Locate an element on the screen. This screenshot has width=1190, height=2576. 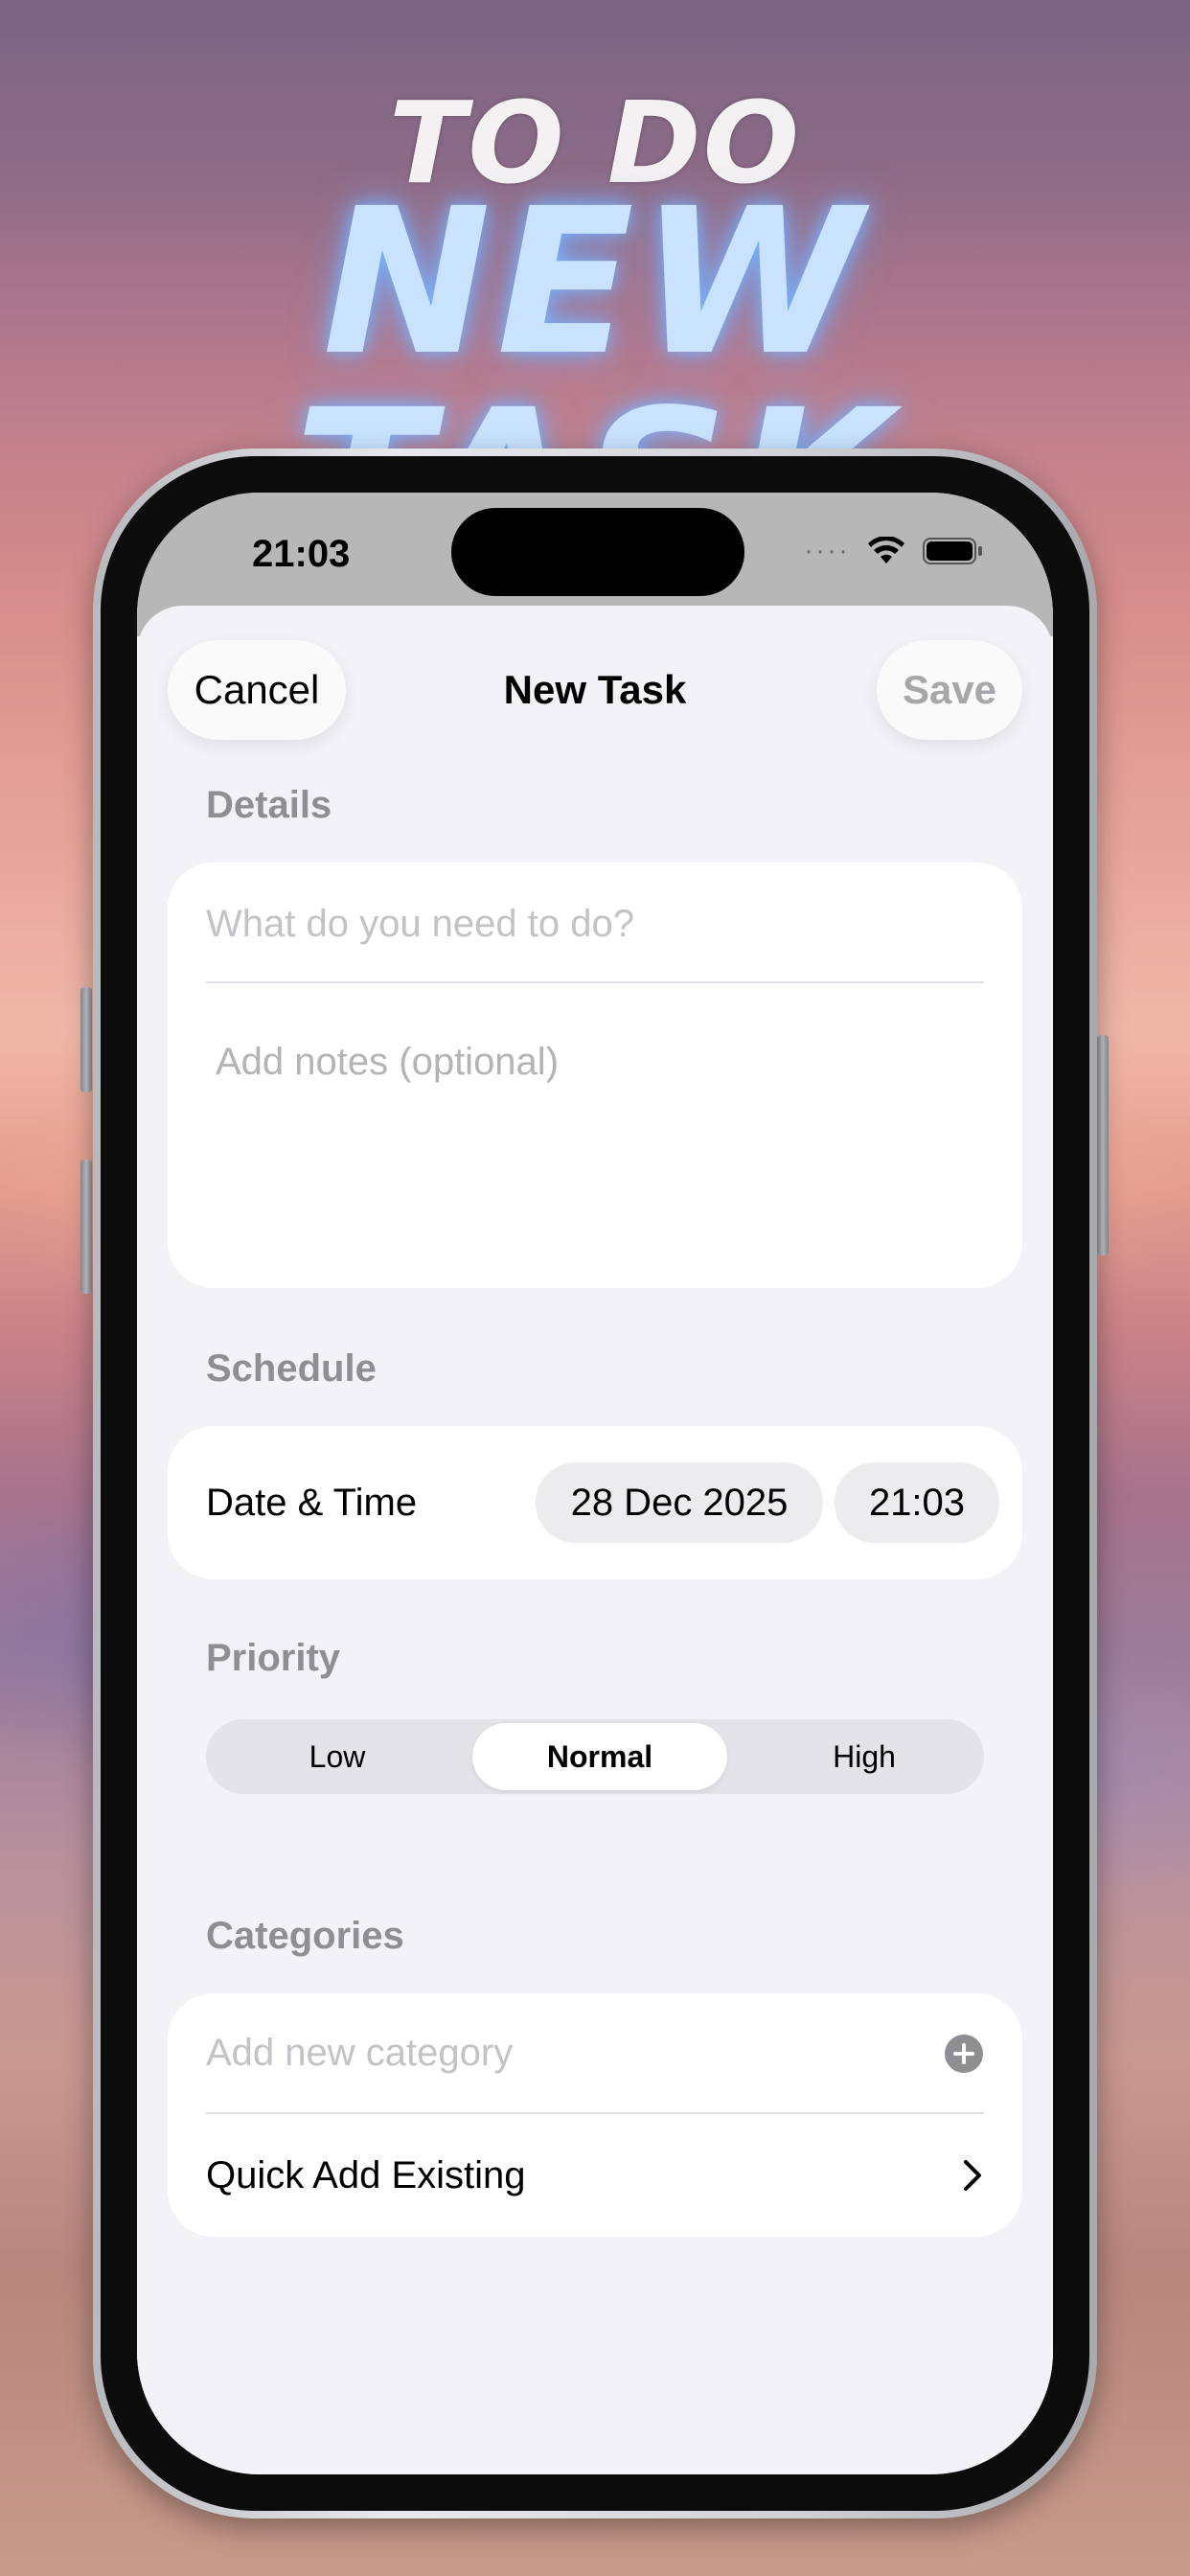
priority-option-high: High is located at coordinates (865, 1756).